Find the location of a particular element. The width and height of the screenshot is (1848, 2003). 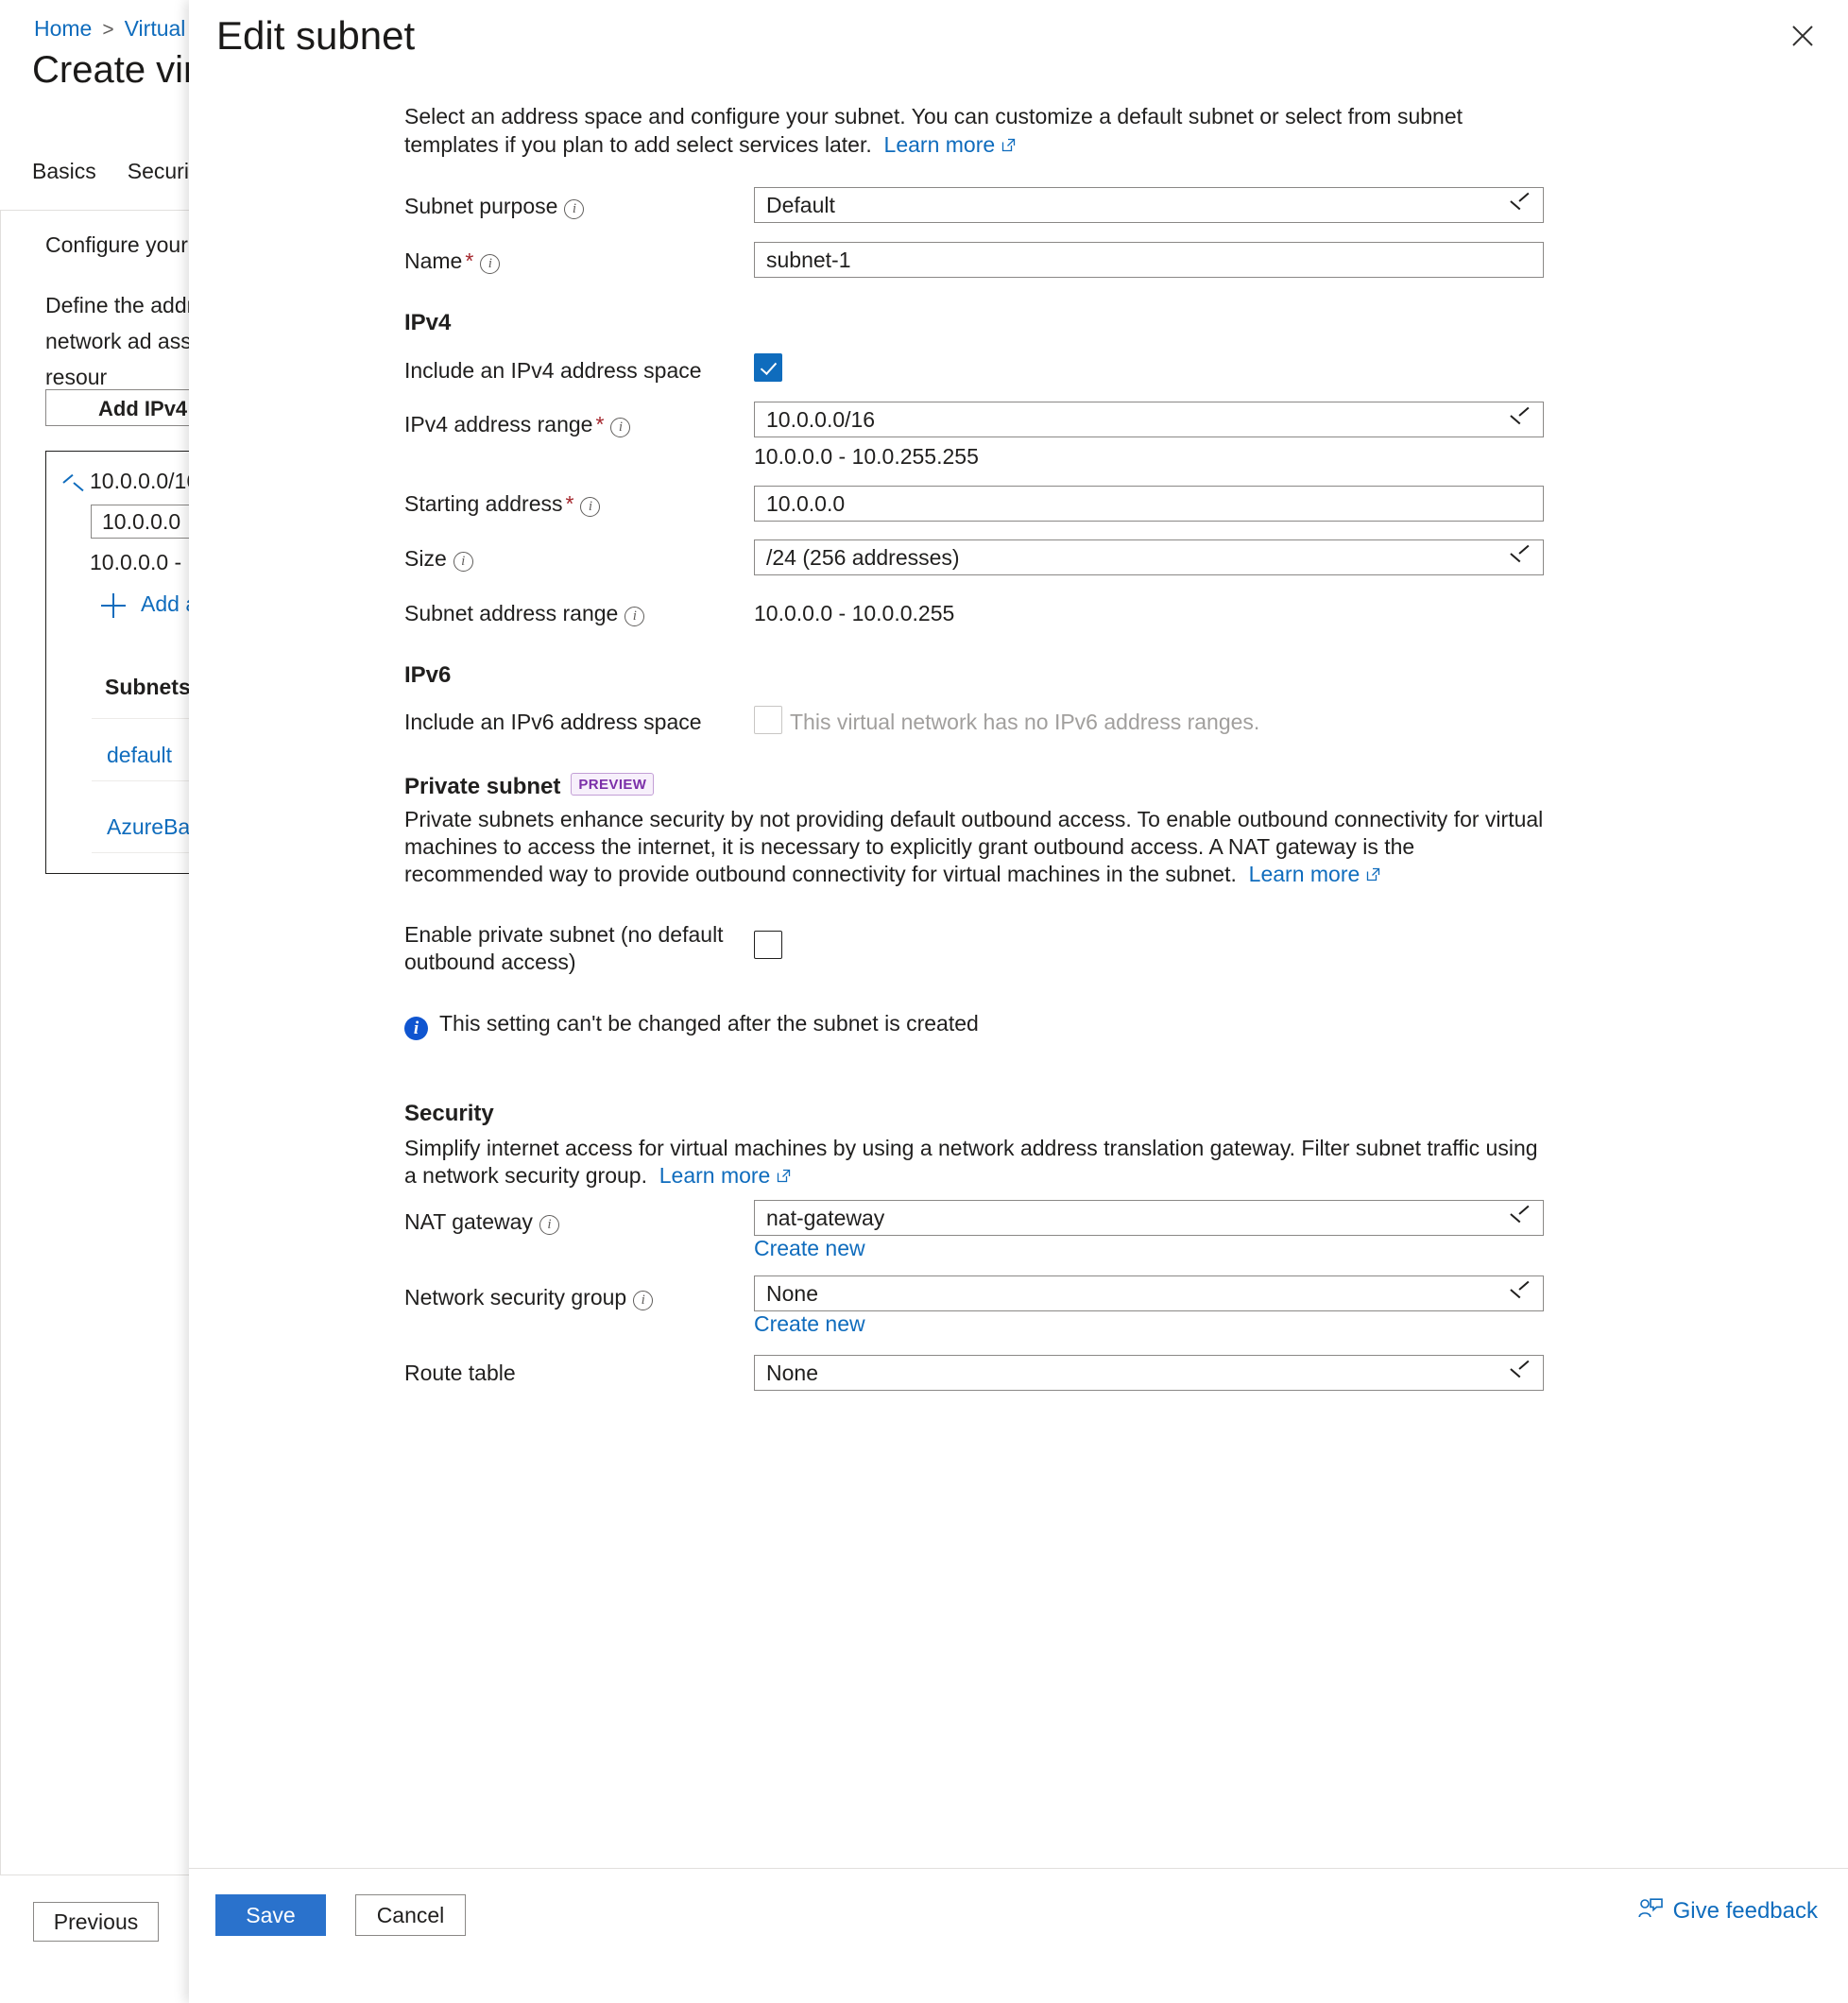

network-security-group-select: None is located at coordinates (1149, 1293).